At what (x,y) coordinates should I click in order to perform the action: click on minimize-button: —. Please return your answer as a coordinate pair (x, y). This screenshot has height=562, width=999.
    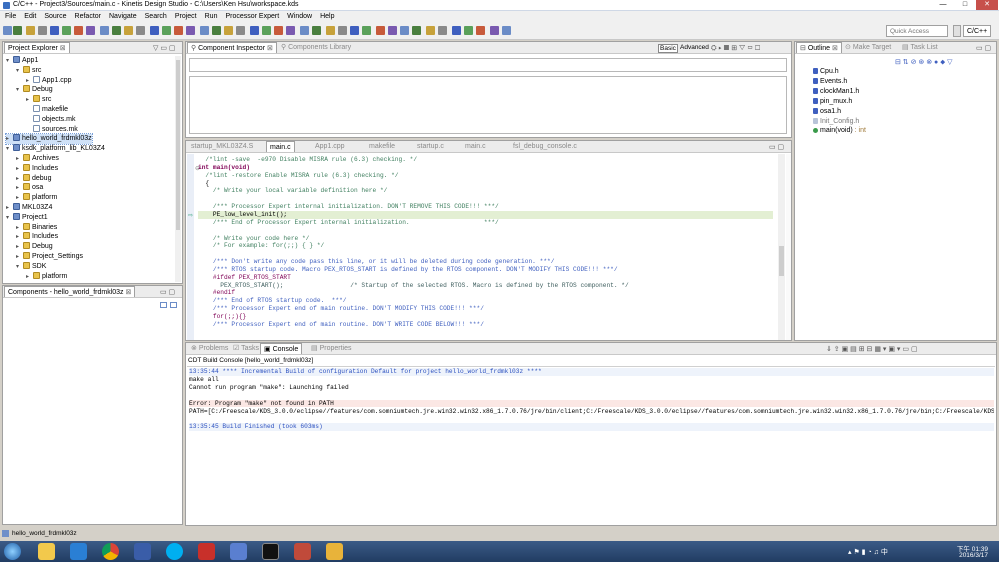
    Looking at the image, I should click on (943, 5).